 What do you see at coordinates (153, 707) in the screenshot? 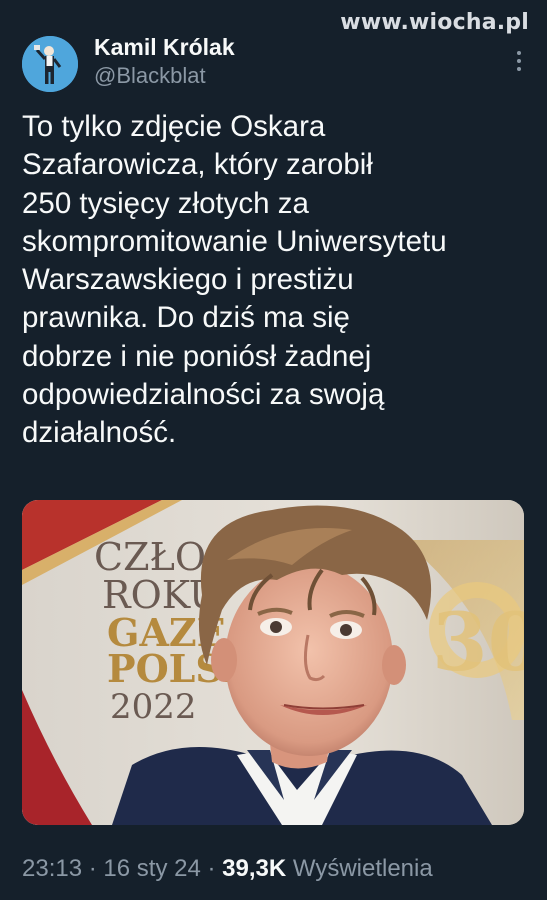
I see `banner-line: 2022` at bounding box center [153, 707].